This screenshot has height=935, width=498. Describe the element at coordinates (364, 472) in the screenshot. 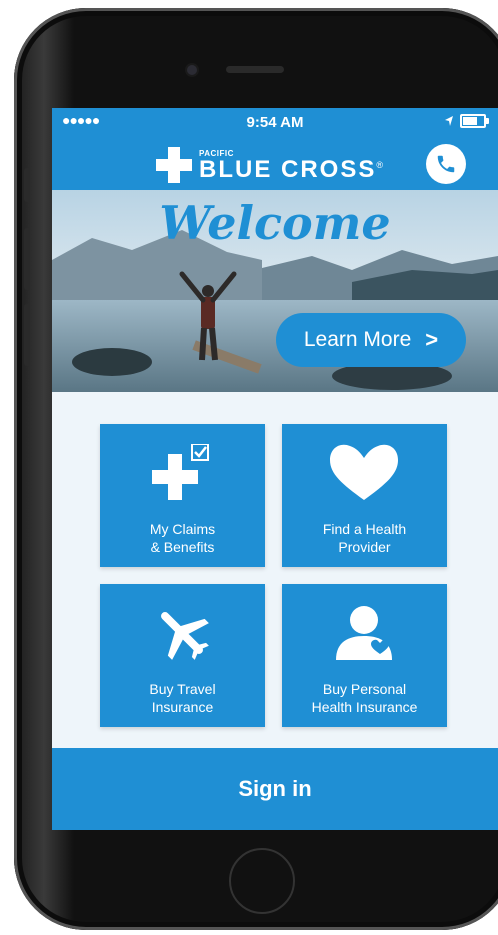

I see `heart-icon` at that location.